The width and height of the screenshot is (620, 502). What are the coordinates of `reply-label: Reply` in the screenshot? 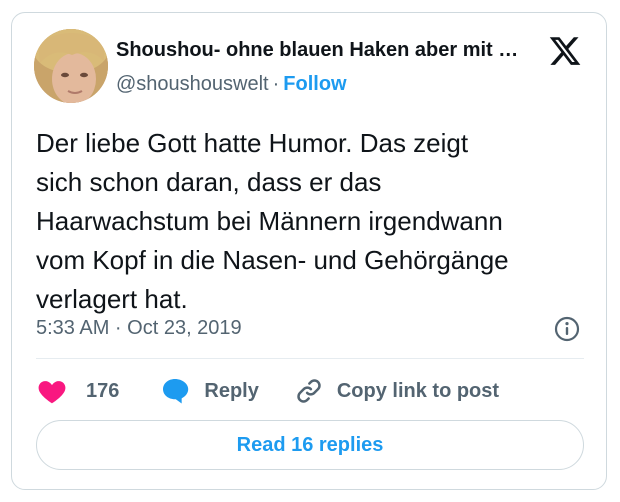 It's located at (231, 390).